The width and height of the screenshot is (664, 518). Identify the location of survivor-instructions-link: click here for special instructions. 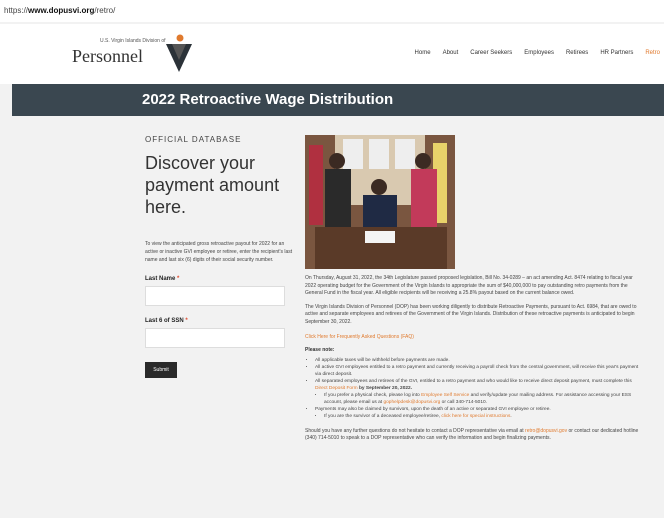
(475, 416).